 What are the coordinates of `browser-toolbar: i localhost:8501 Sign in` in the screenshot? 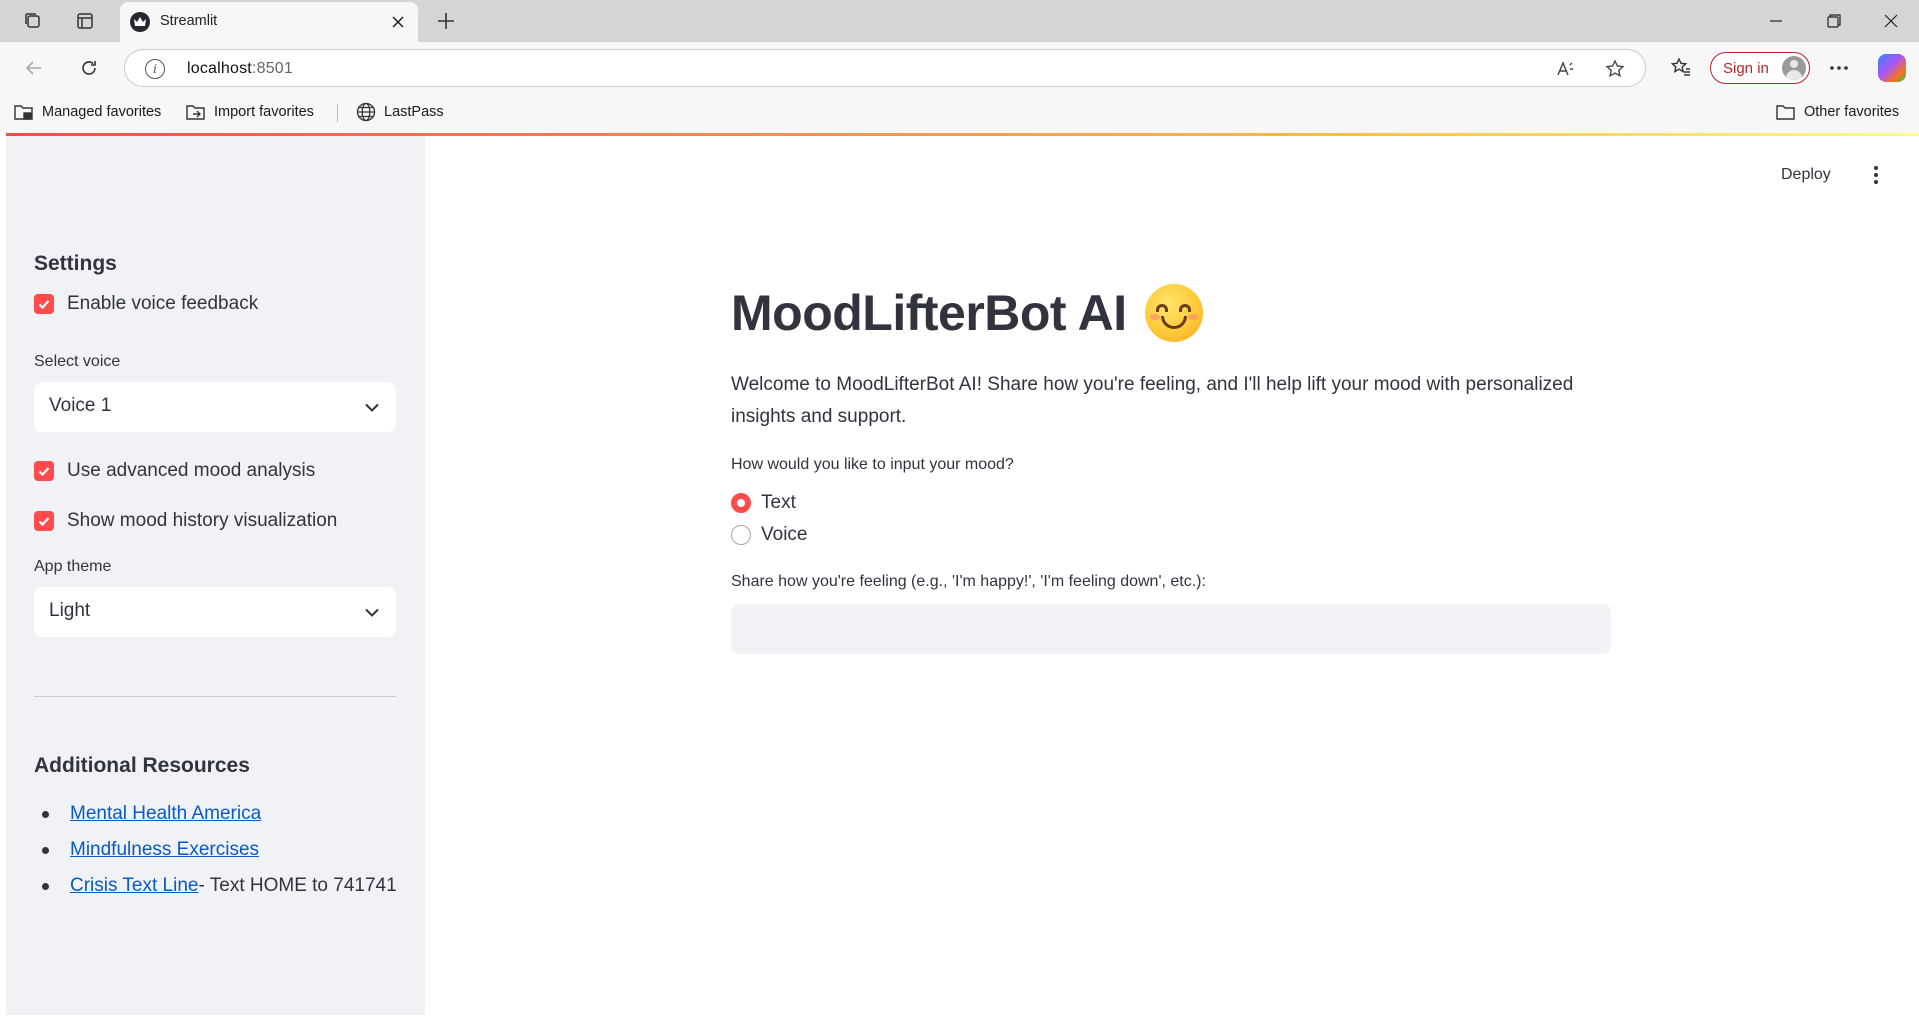 It's located at (959, 67).